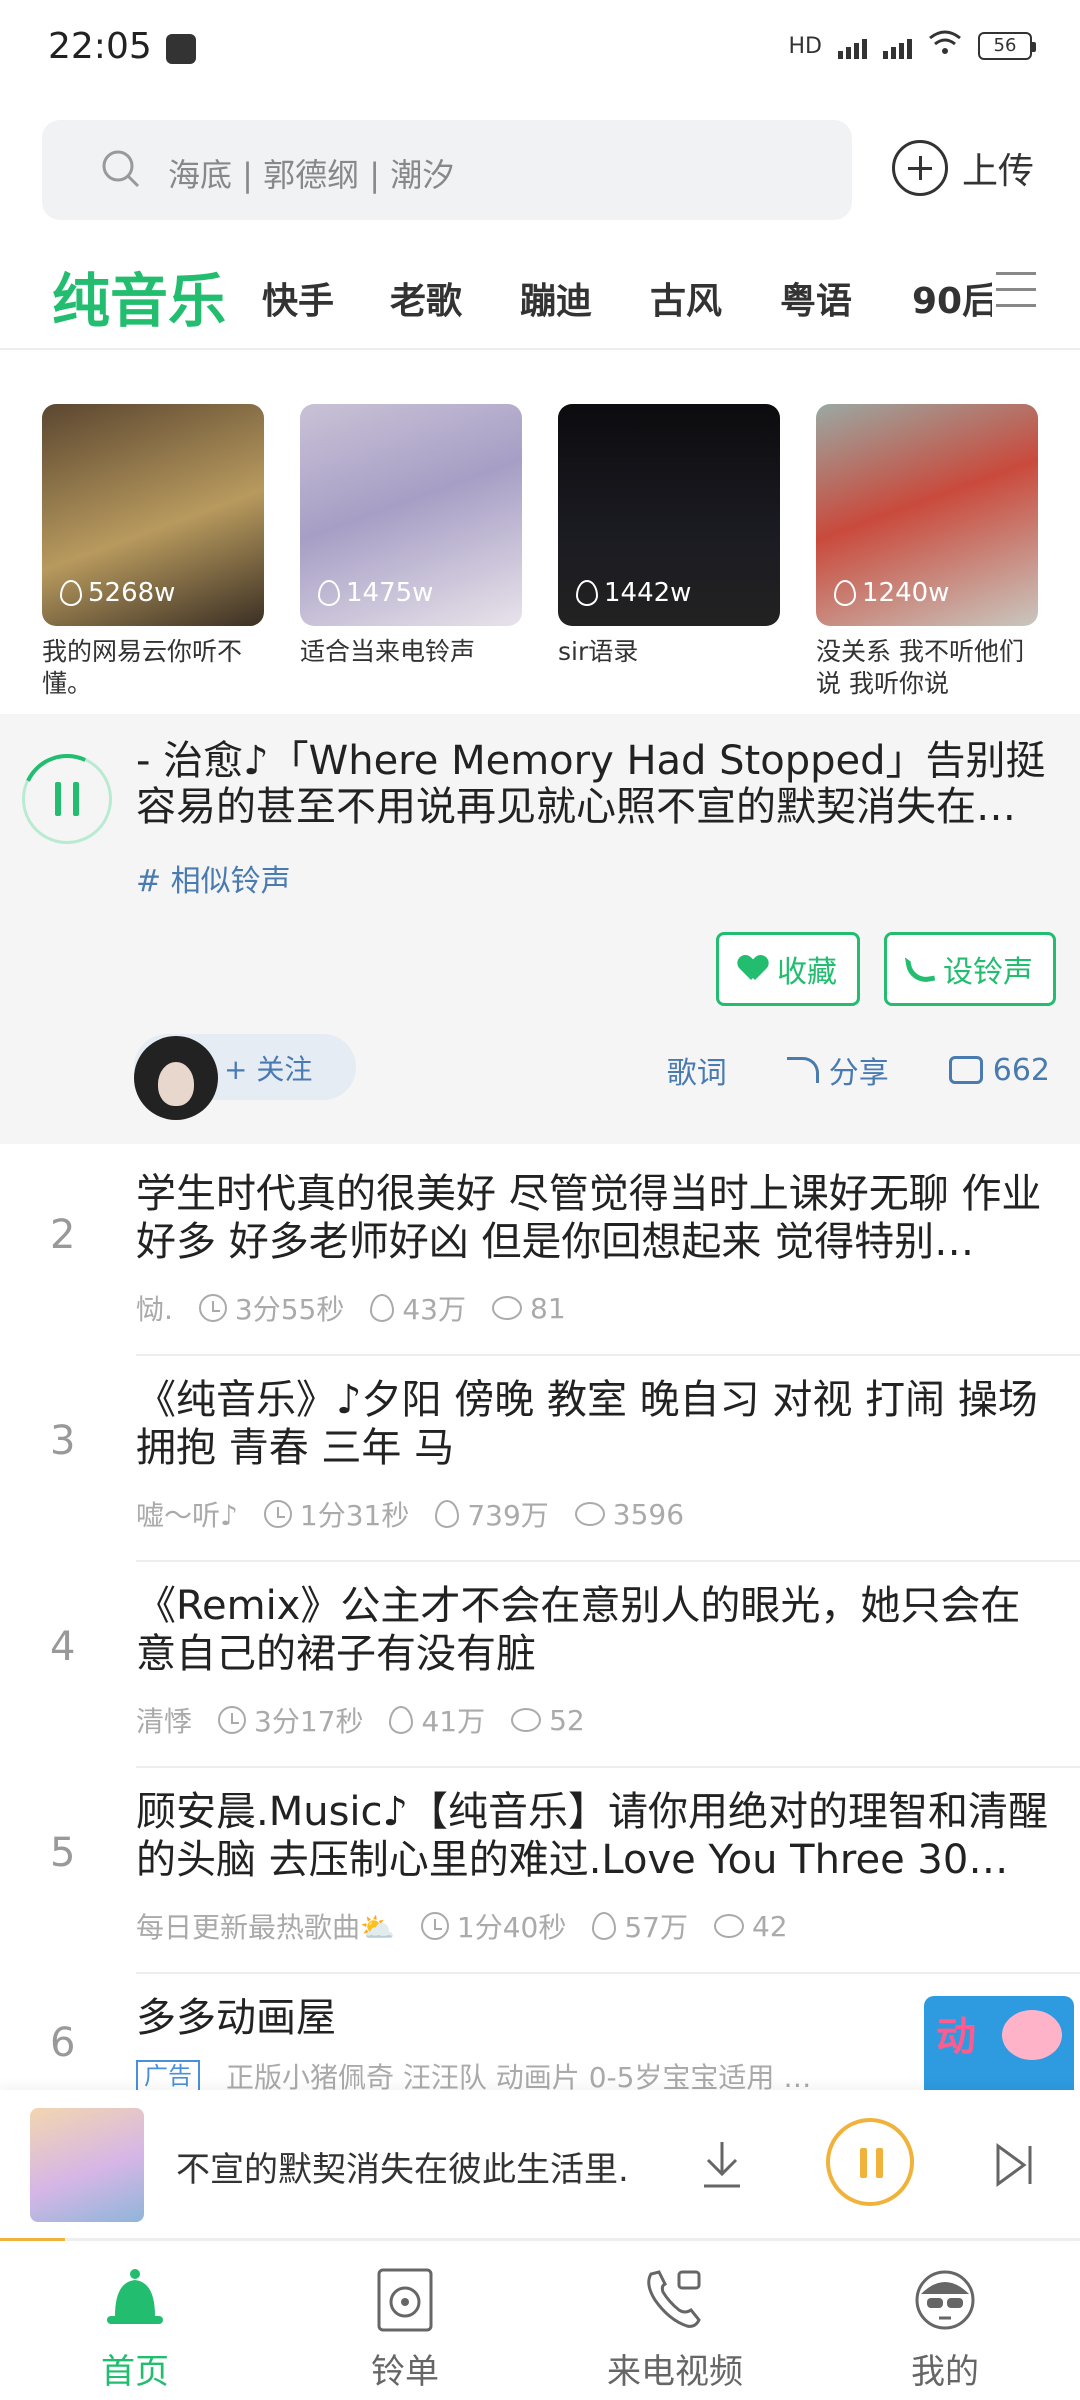 The height and width of the screenshot is (2400, 1080). What do you see at coordinates (311, 175) in the screenshot?
I see `search-placeholder: 海底 | 郭德纲 | 潮汐` at bounding box center [311, 175].